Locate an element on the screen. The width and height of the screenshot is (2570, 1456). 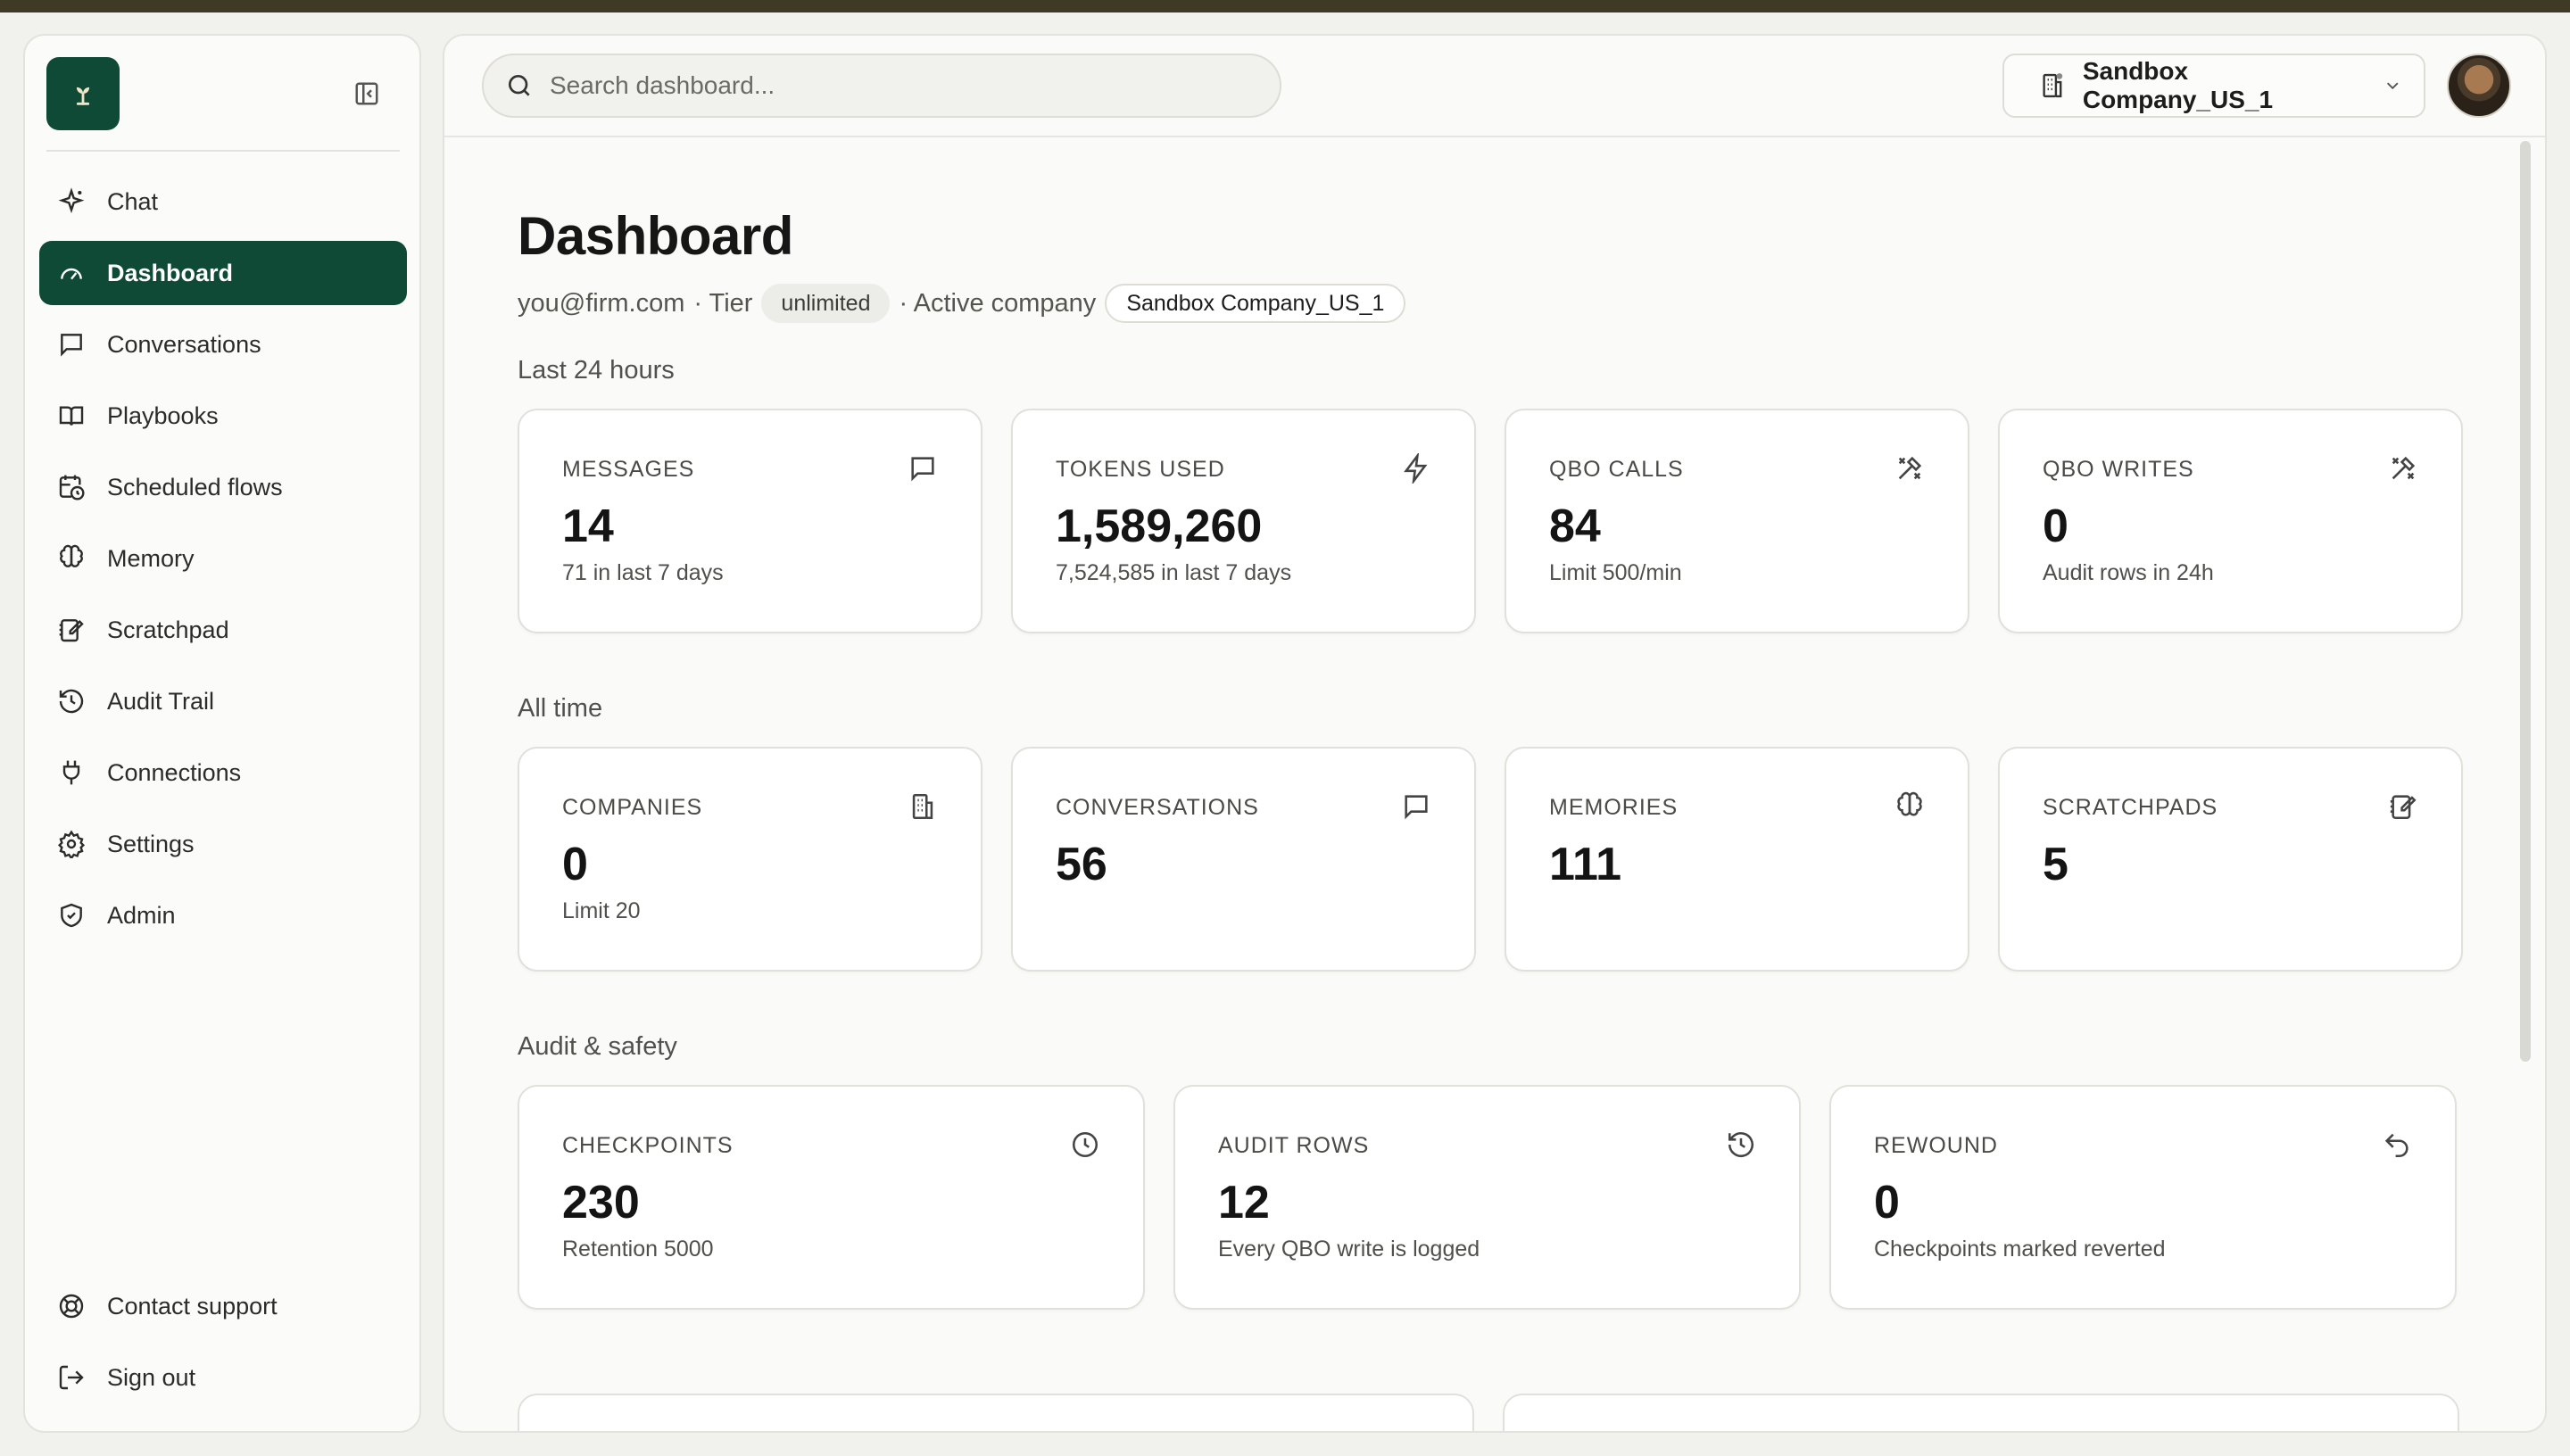
window-top-strip is located at coordinates (1285, 6).